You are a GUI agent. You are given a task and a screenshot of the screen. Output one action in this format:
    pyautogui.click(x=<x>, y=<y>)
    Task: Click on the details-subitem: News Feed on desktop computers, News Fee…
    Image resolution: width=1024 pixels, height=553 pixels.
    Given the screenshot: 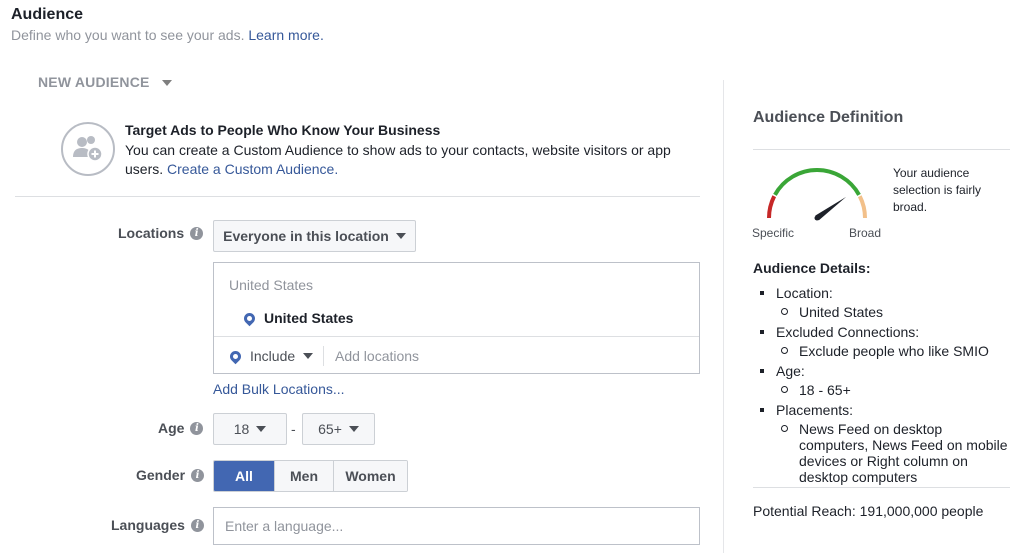 What is the action you would take?
    pyautogui.click(x=884, y=453)
    